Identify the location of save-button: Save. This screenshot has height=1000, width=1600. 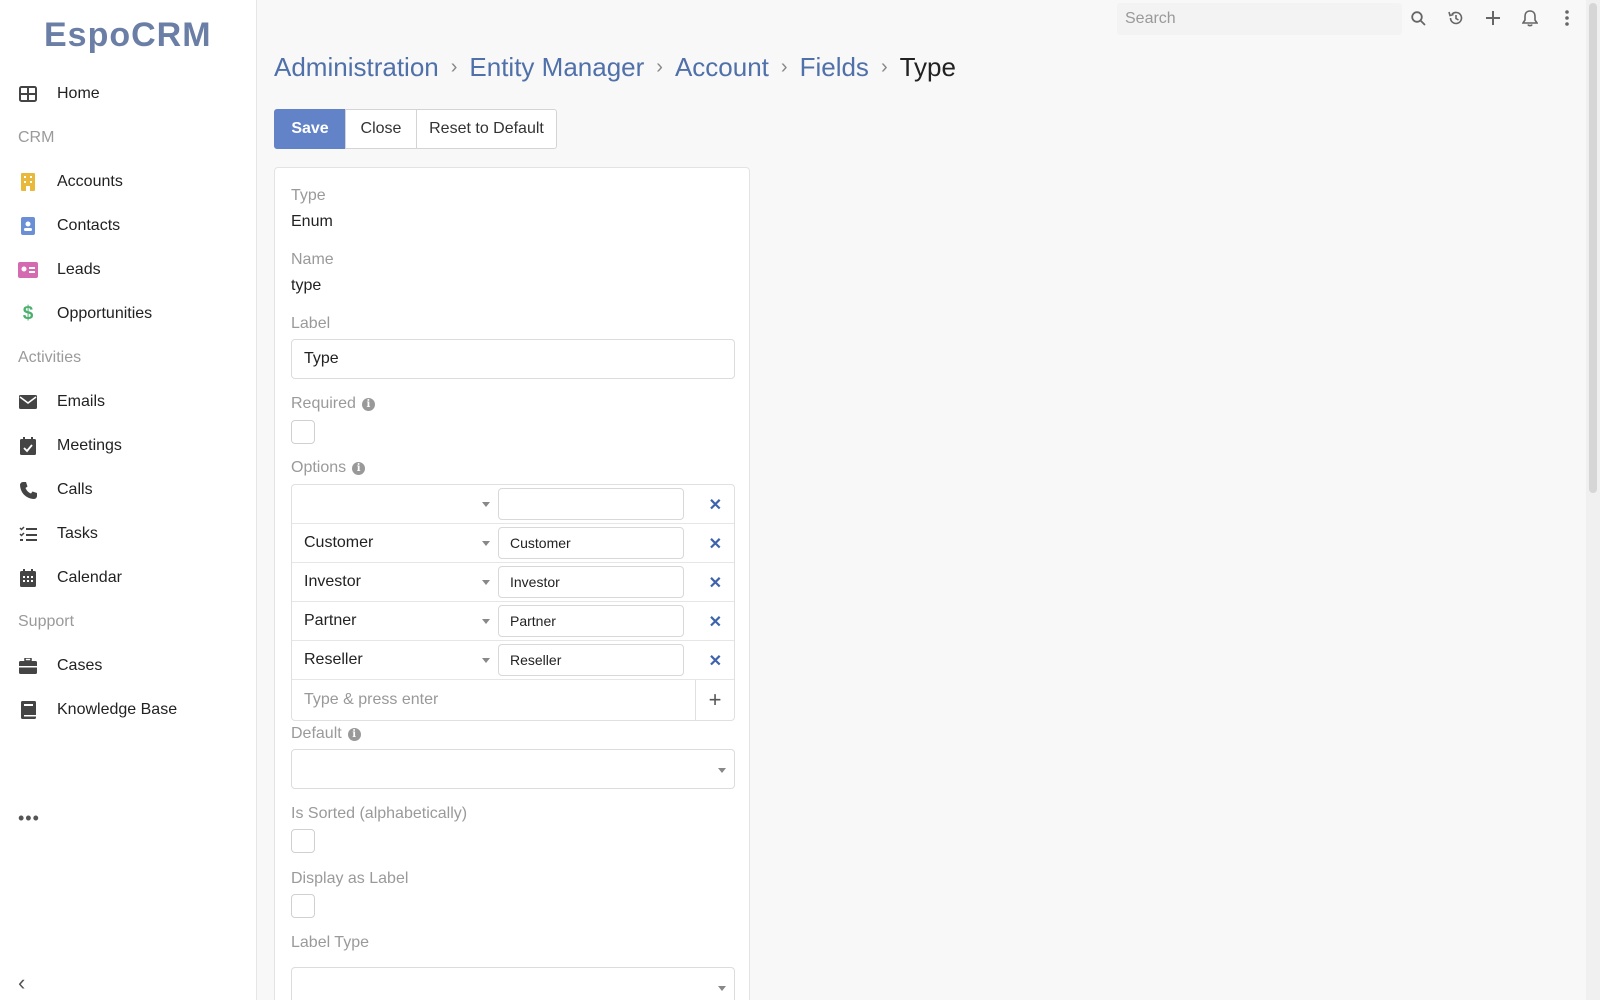
(310, 129).